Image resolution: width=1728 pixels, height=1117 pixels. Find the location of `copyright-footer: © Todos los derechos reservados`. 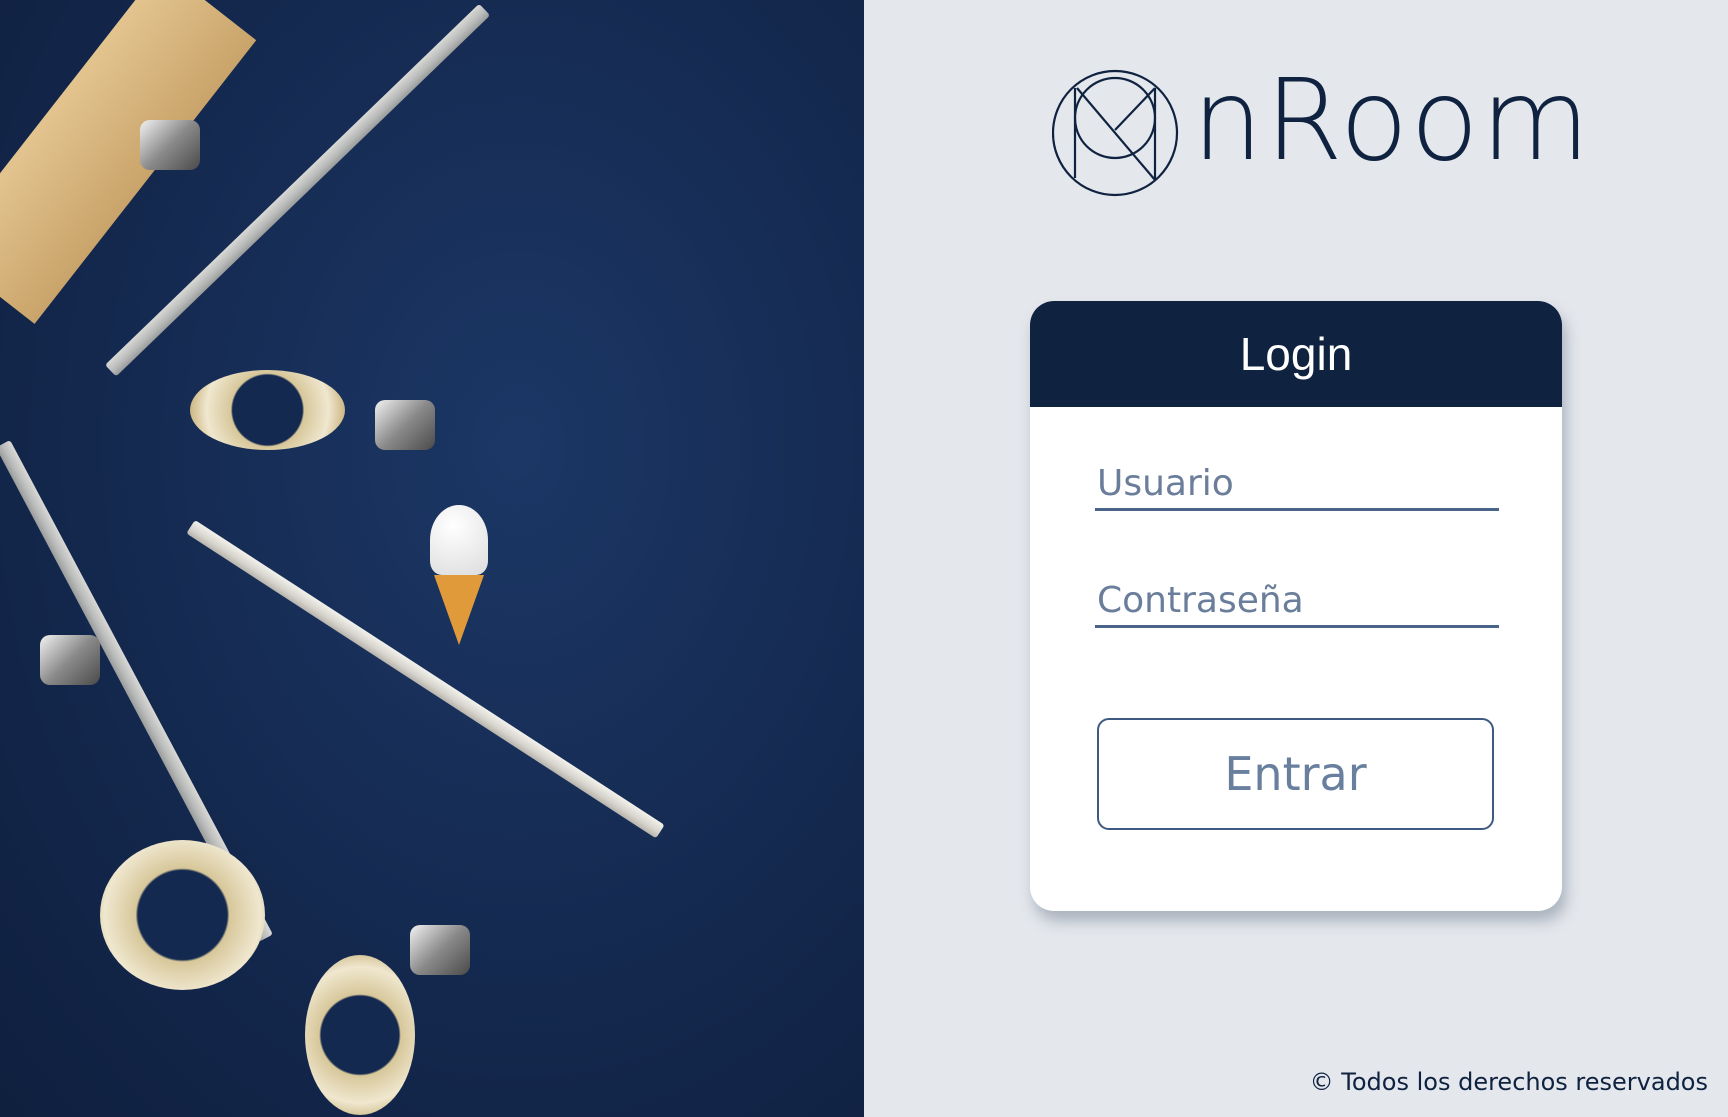

copyright-footer: © Todos los derechos reservados is located at coordinates (1508, 1082).